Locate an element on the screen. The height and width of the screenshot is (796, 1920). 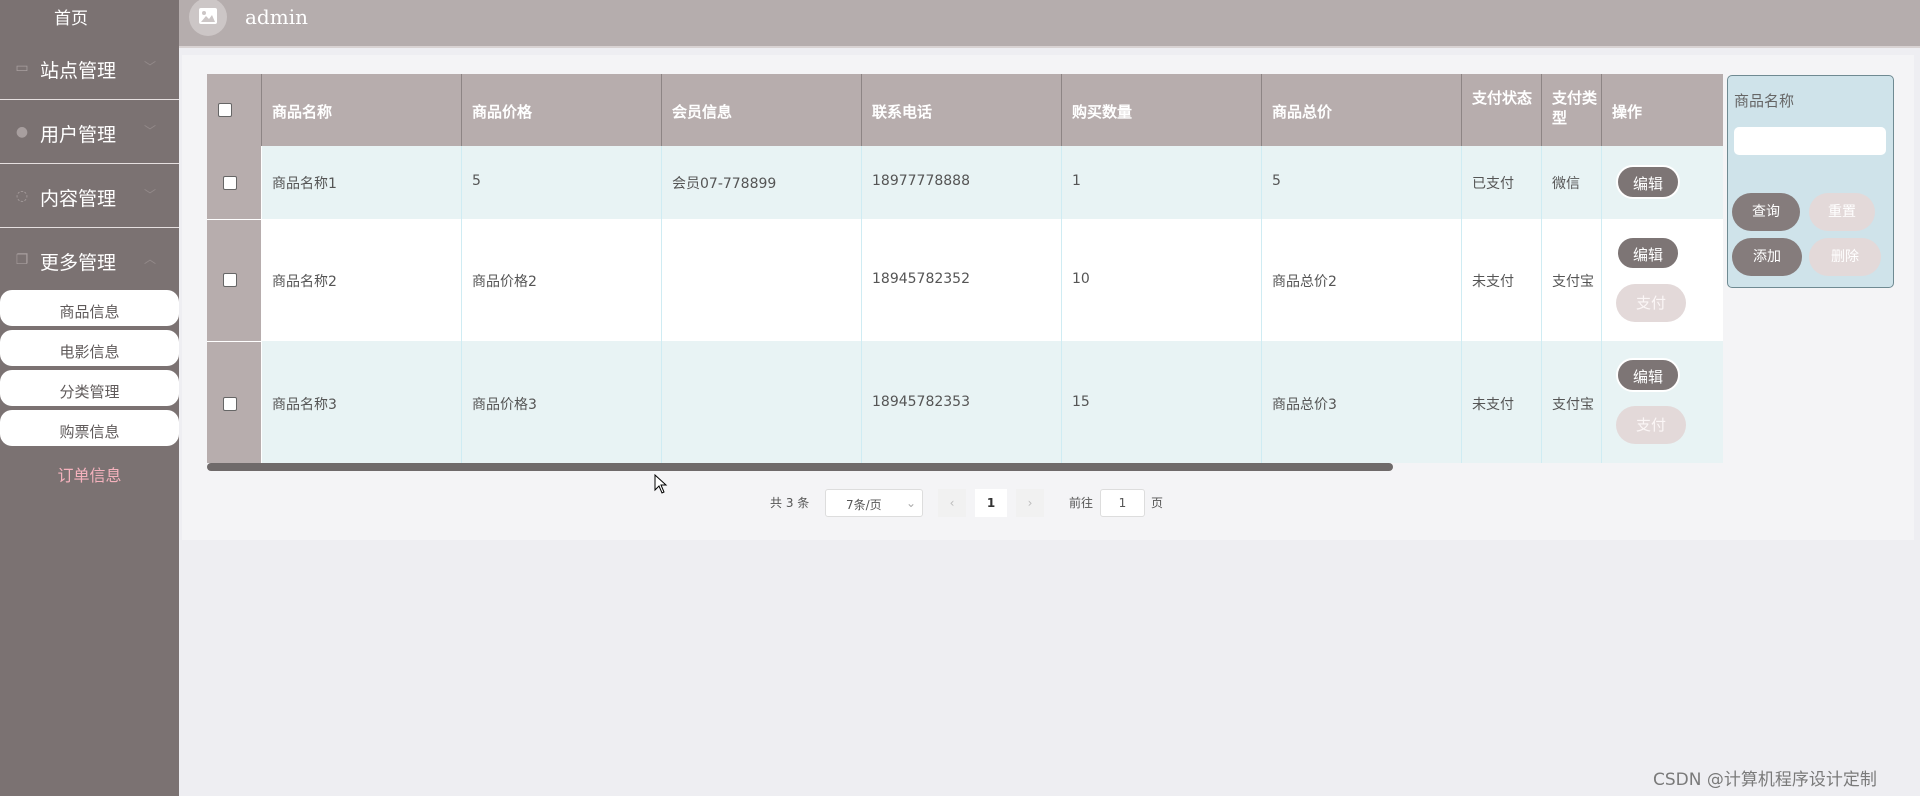
cell-member: 会员07-778899 is located at coordinates (762, 182).